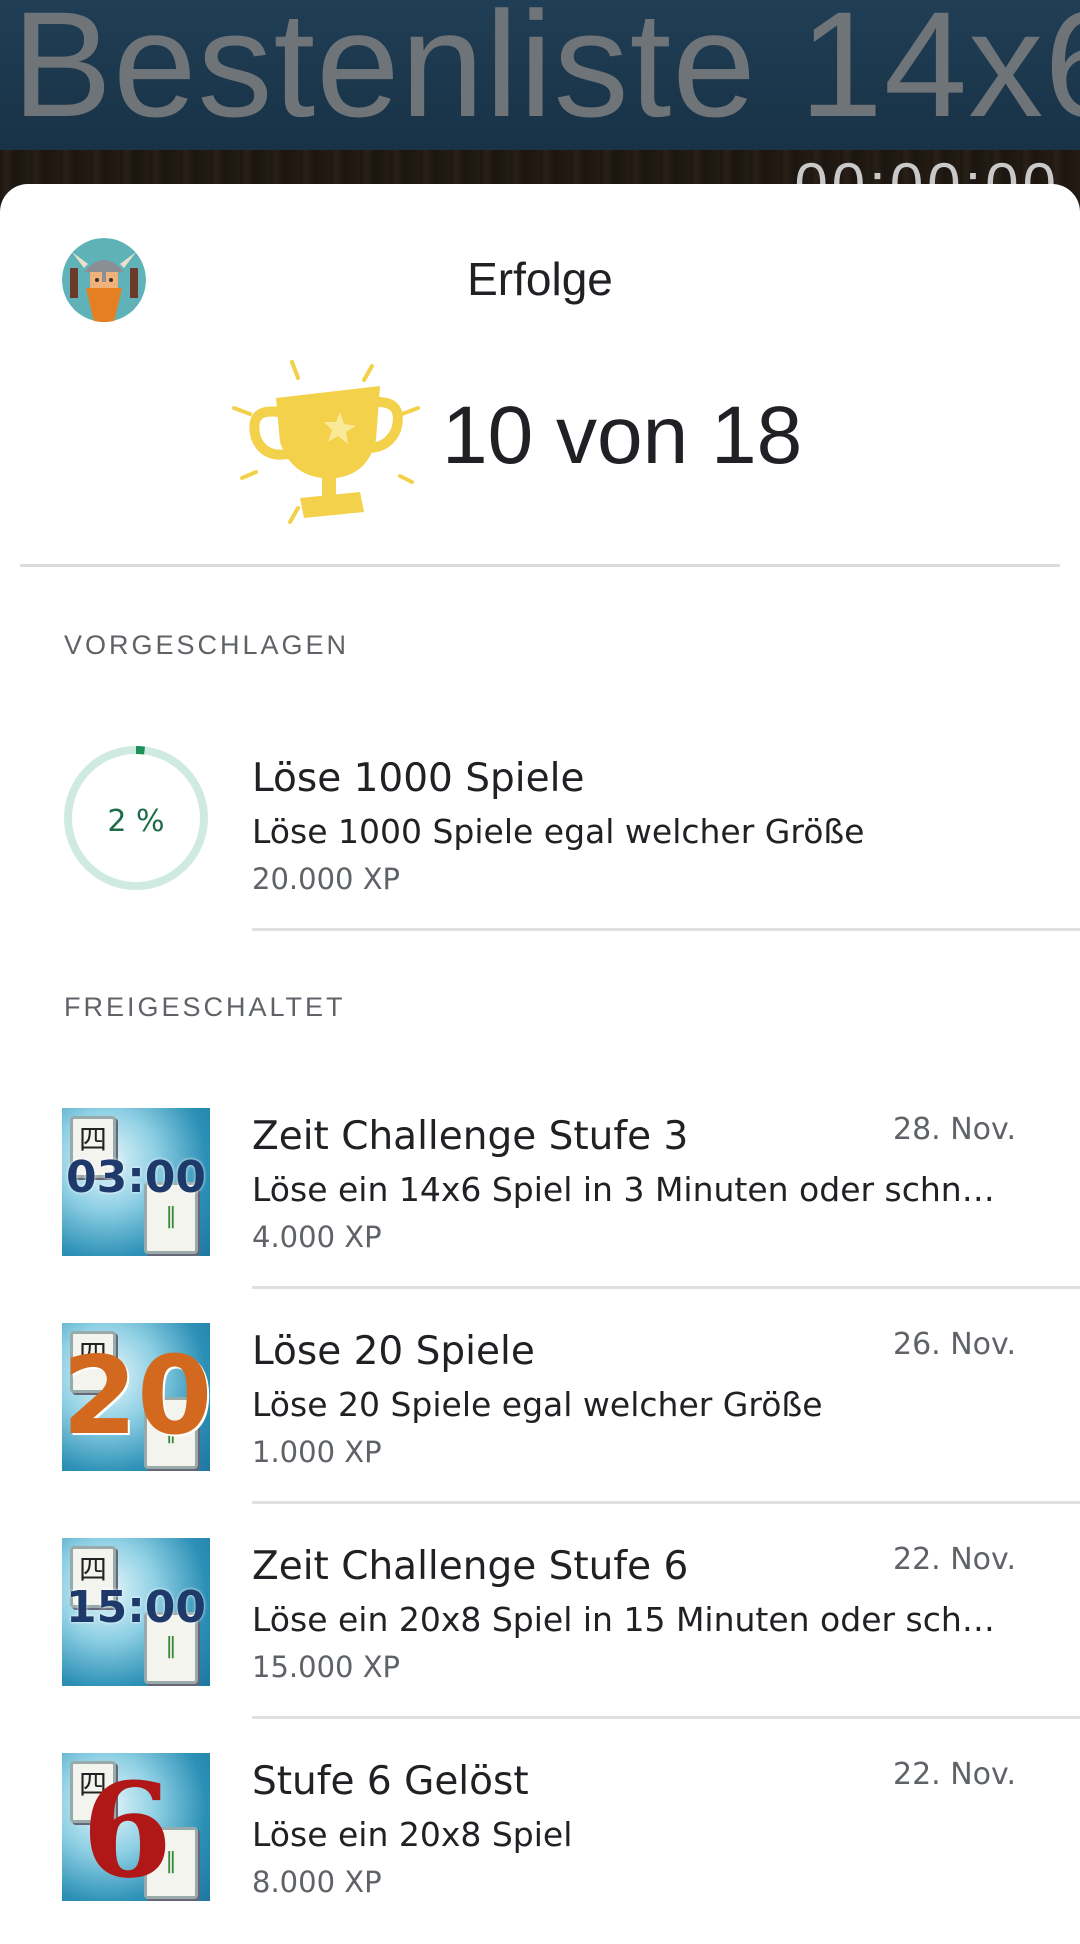 Image resolution: width=1080 pixels, height=1944 pixels. Describe the element at coordinates (546, 74) in the screenshot. I see `leaderboard-title: Bestenliste 14x6` at that location.